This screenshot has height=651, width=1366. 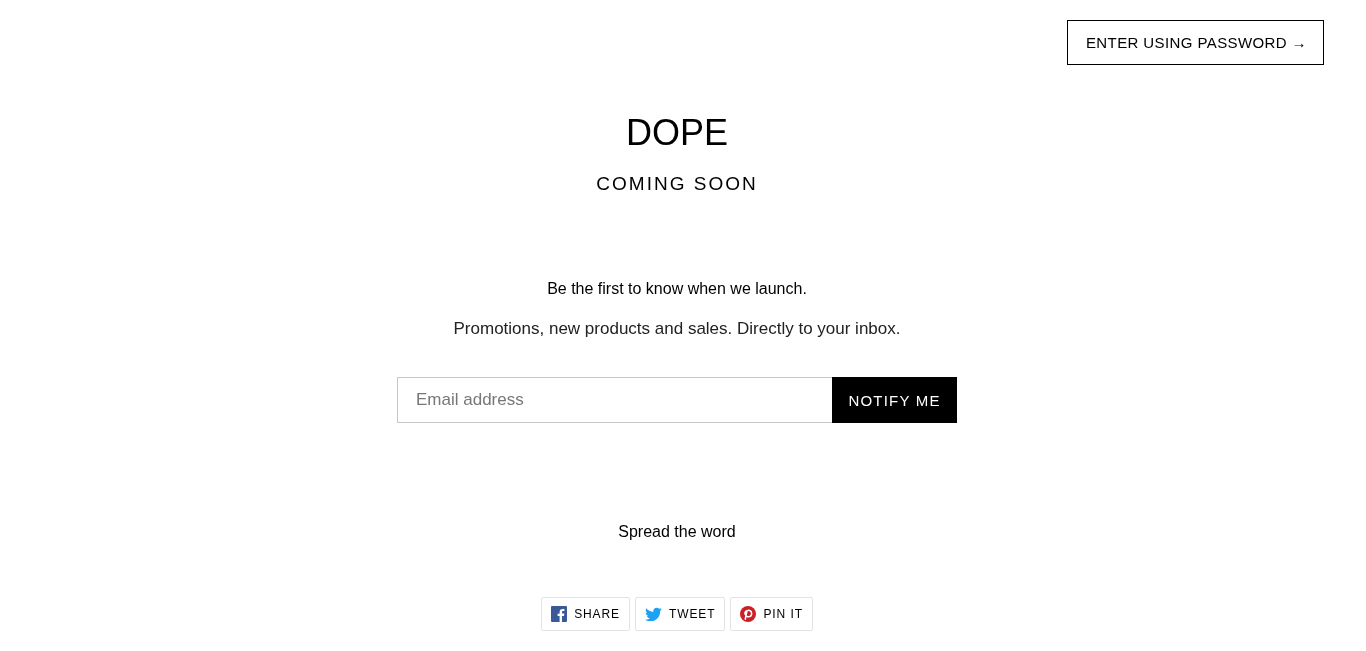 What do you see at coordinates (748, 614) in the screenshot?
I see `pinterest-icon` at bounding box center [748, 614].